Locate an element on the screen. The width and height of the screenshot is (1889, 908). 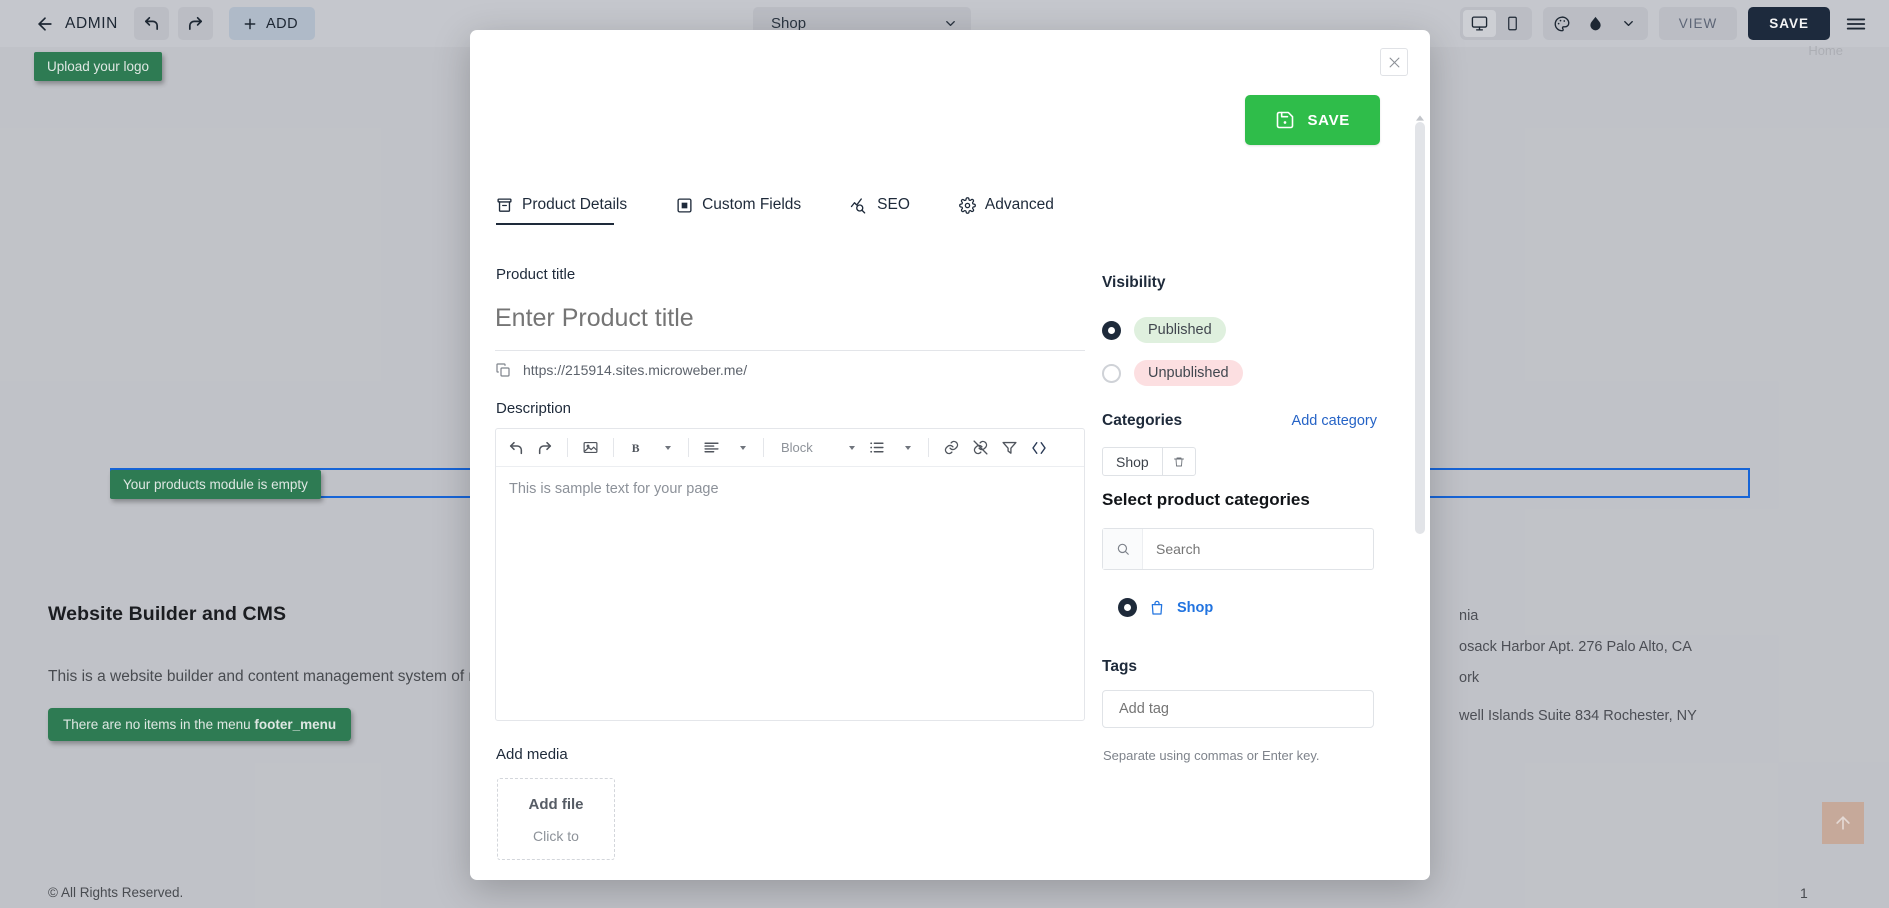
radio-category-shop is located at coordinates (1127, 607).